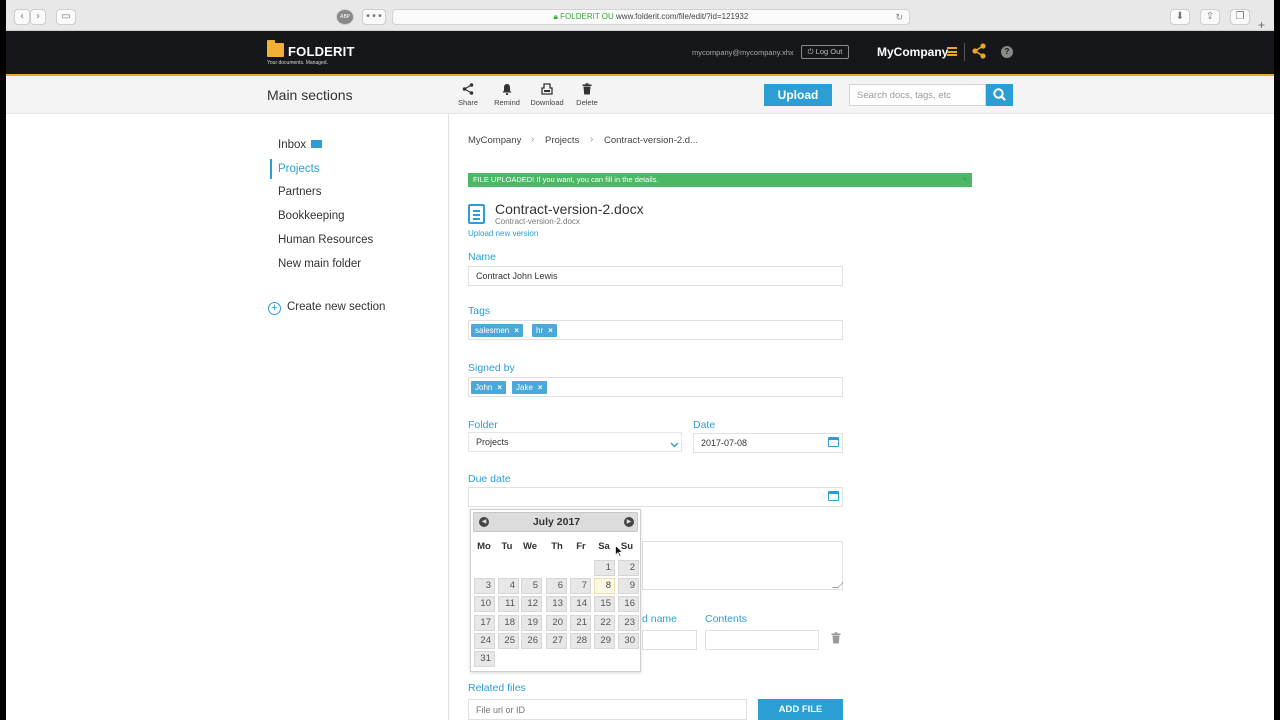  I want to click on remove-field-trash-icon, so click(836, 640).